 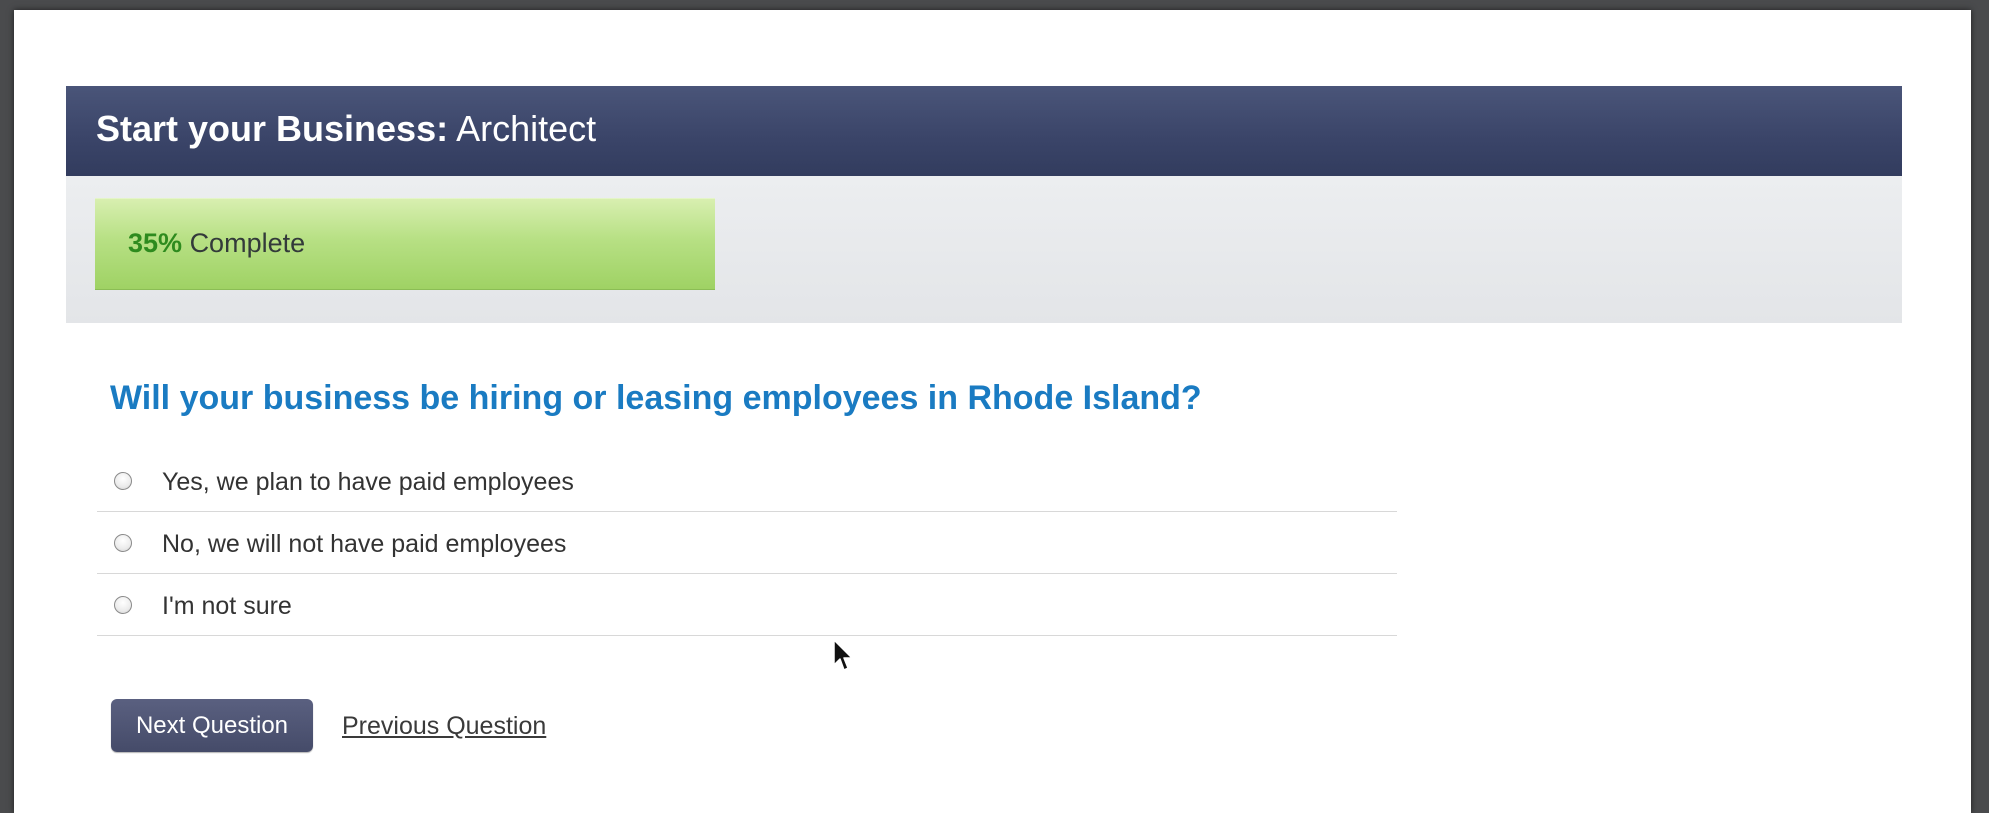 What do you see at coordinates (981, 244) in the screenshot?
I see `progress-track: 35% Complete` at bounding box center [981, 244].